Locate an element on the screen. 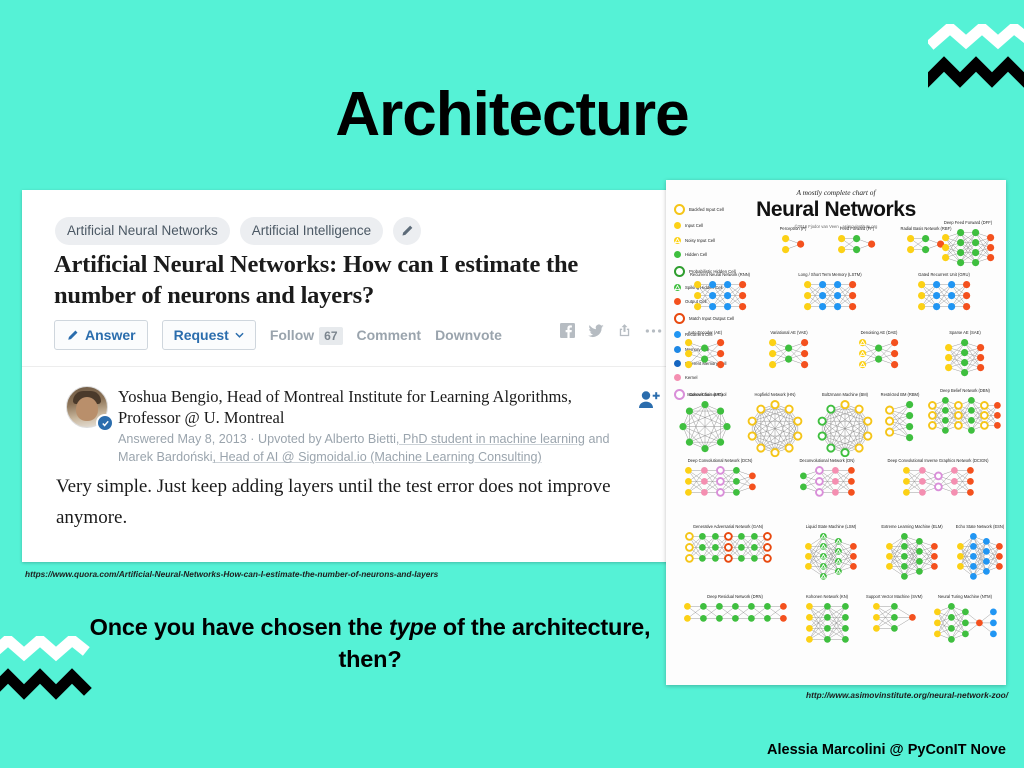  zoo-network-label: Gated Recurrent Unit (GRU) is located at coordinates (944, 274).